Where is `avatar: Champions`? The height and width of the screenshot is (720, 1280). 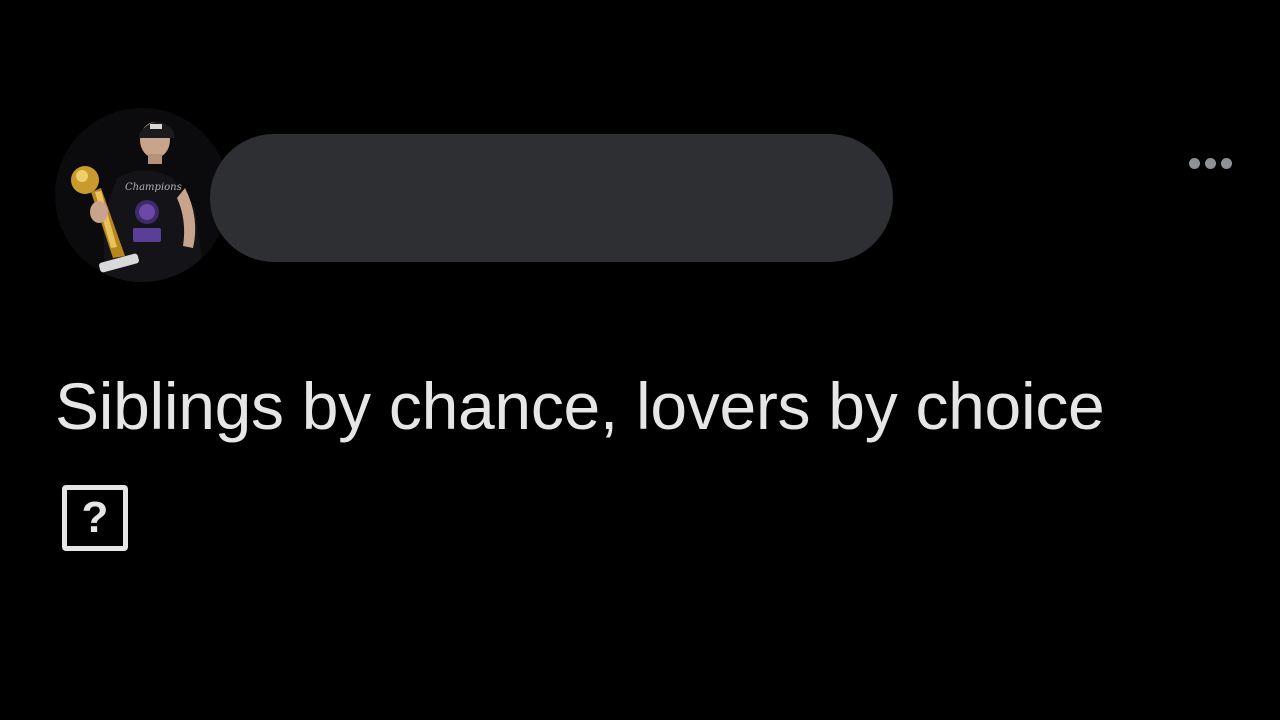 avatar: Champions is located at coordinates (142, 195).